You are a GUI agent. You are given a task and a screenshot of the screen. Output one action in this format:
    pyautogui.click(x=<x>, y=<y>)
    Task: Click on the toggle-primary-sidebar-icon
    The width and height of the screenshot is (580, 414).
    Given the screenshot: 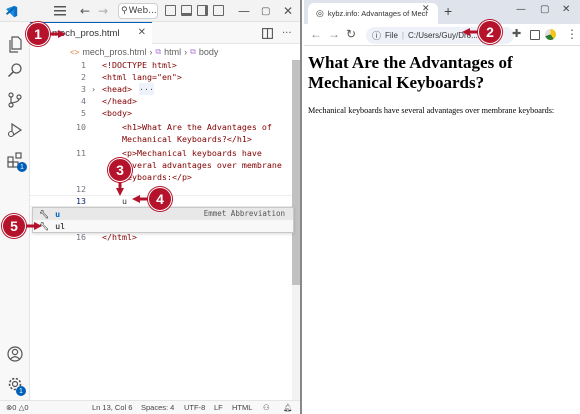 What is the action you would take?
    pyautogui.click(x=170, y=10)
    